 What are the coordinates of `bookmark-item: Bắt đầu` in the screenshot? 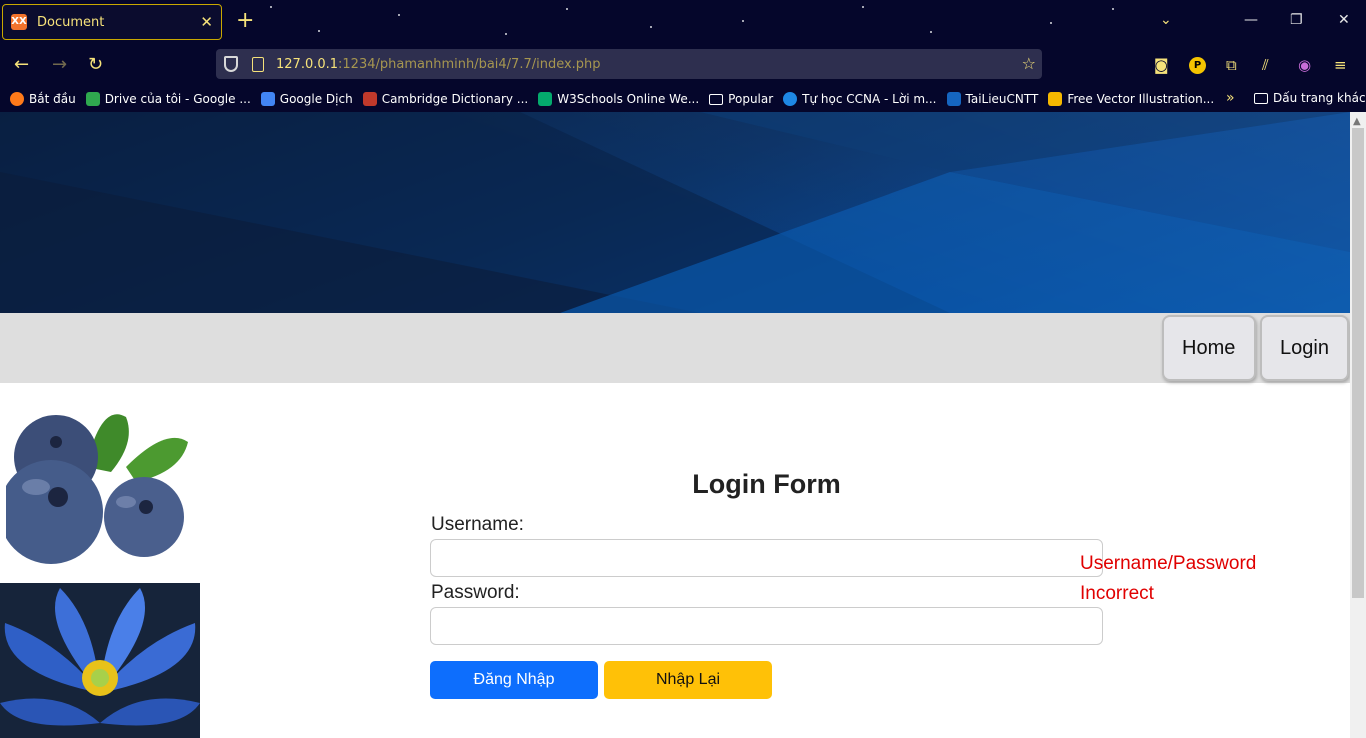 It's located at (43, 99).